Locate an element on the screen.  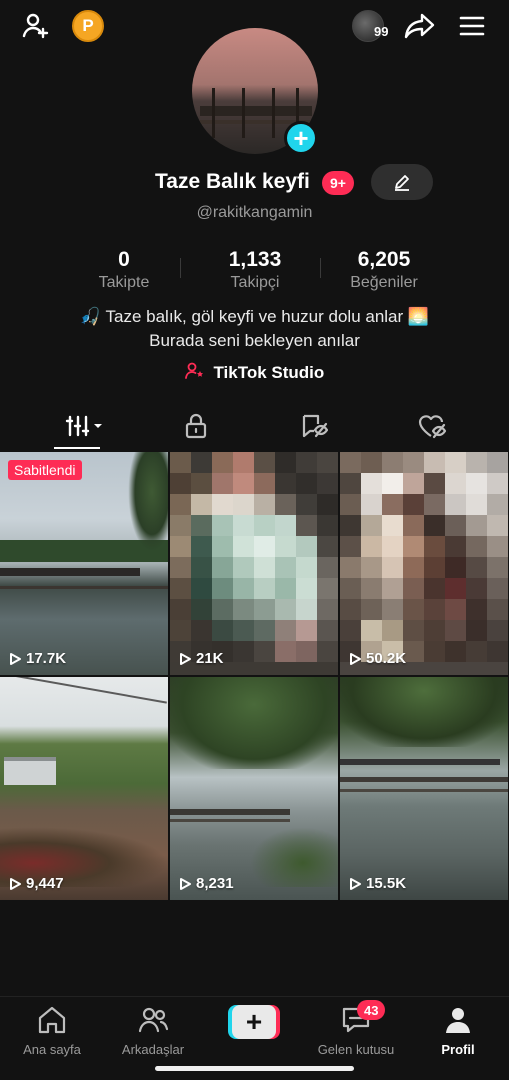
pencil-icon is located at coordinates (402, 183).